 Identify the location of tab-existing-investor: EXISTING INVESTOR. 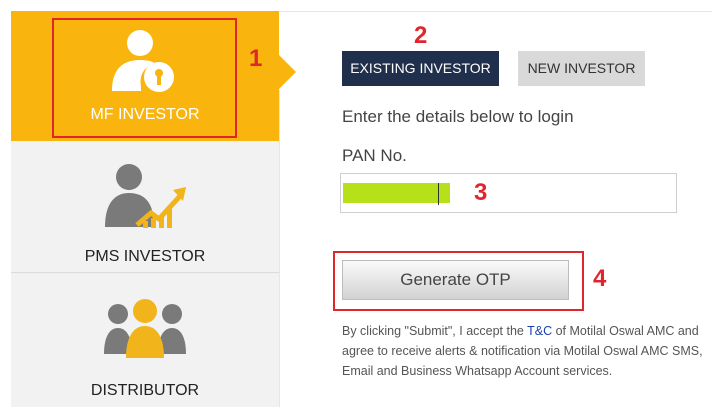
(420, 68).